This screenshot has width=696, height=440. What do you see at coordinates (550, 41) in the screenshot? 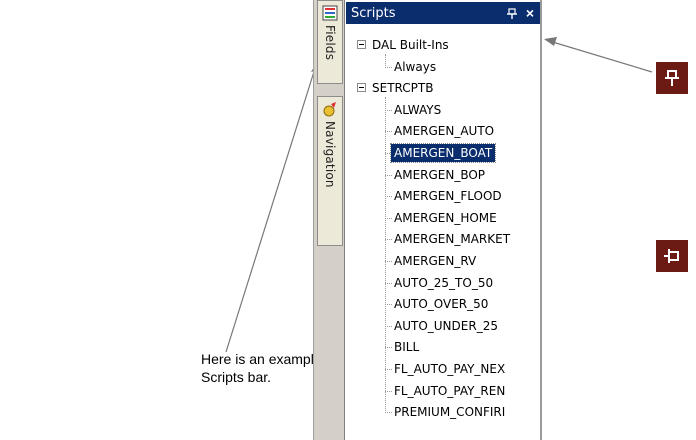
I see `callout-arrowhead-right` at bounding box center [550, 41].